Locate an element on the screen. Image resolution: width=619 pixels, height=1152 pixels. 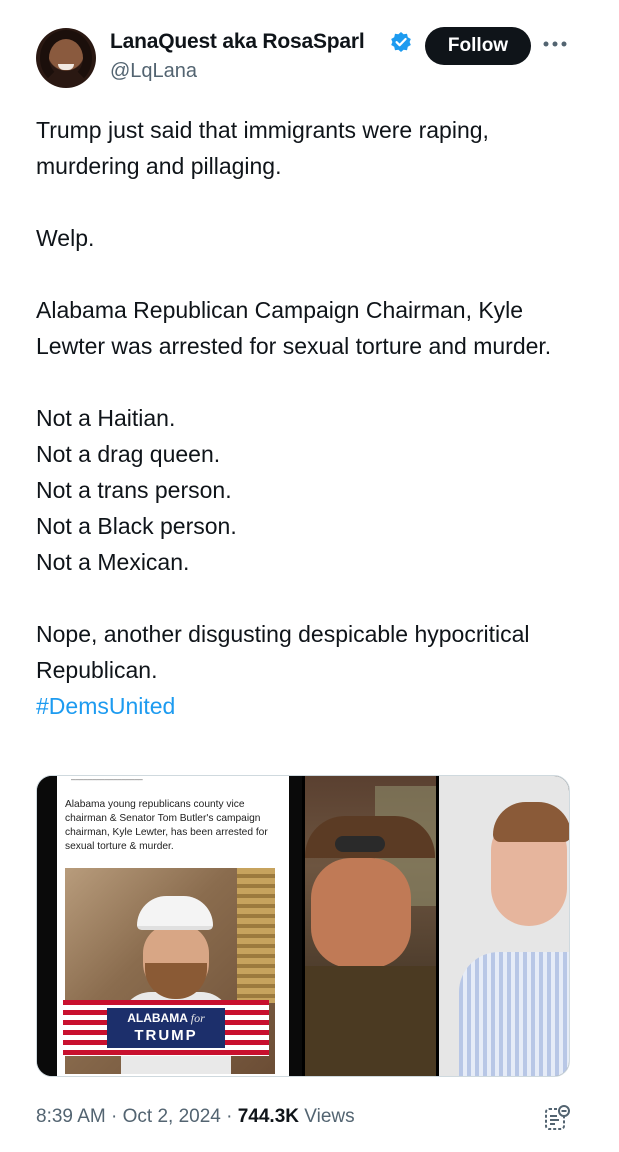
avatar-hair is located at coordinates (66, 58).